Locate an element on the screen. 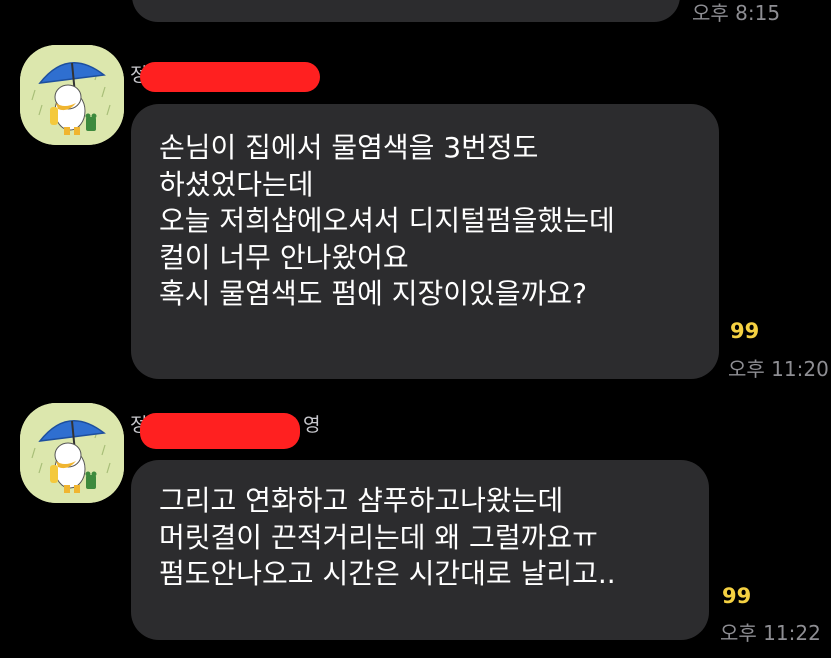 This screenshot has width=831, height=658. message-line: 오늘 저희샵에오셔서 디지털펌을했는데 is located at coordinates (387, 220).